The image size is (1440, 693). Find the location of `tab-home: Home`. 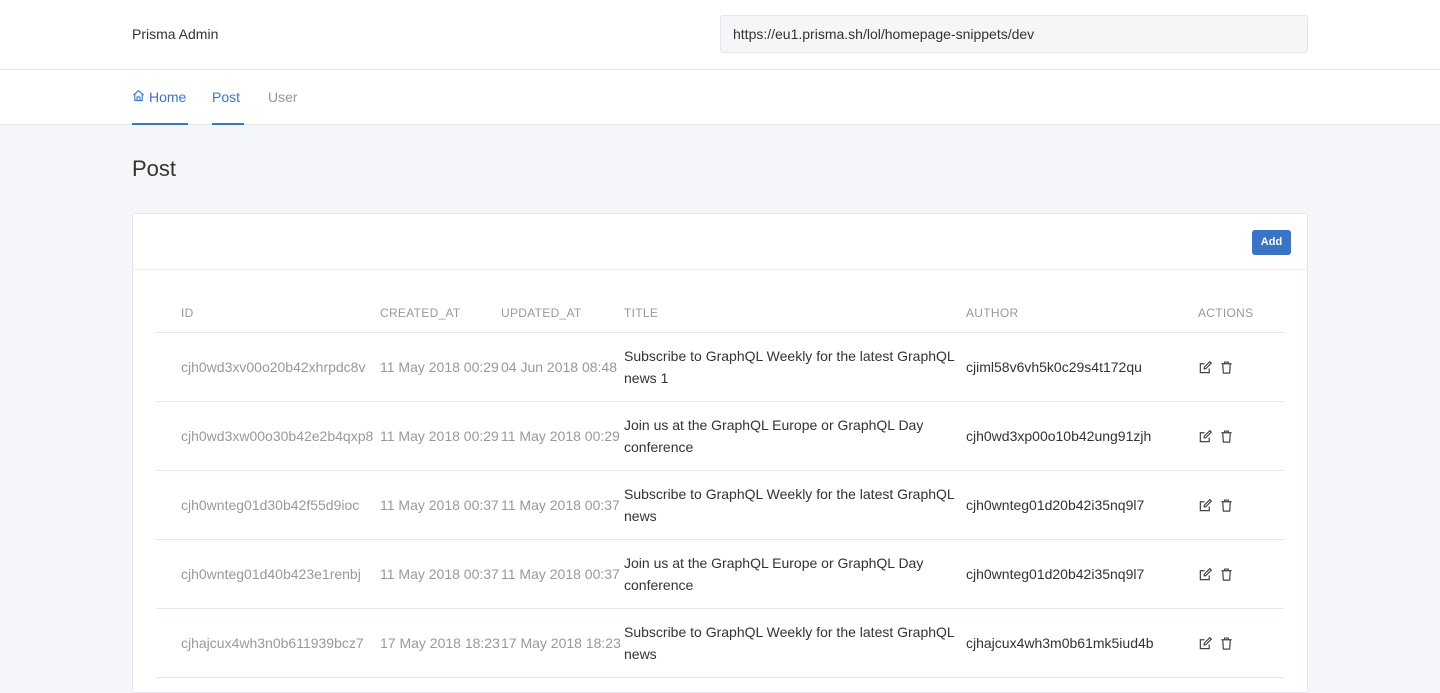

tab-home: Home is located at coordinates (160, 97).